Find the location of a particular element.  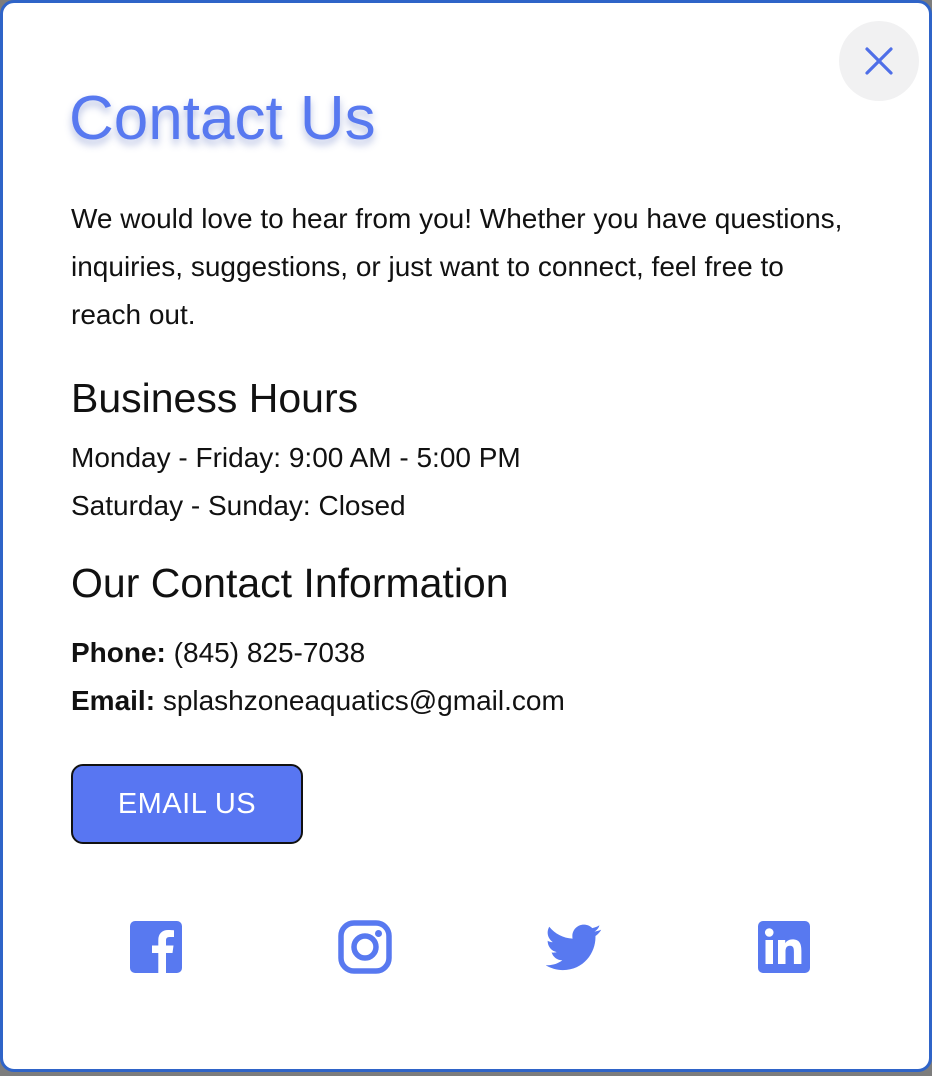

linkedin-icon is located at coordinates (784, 947).